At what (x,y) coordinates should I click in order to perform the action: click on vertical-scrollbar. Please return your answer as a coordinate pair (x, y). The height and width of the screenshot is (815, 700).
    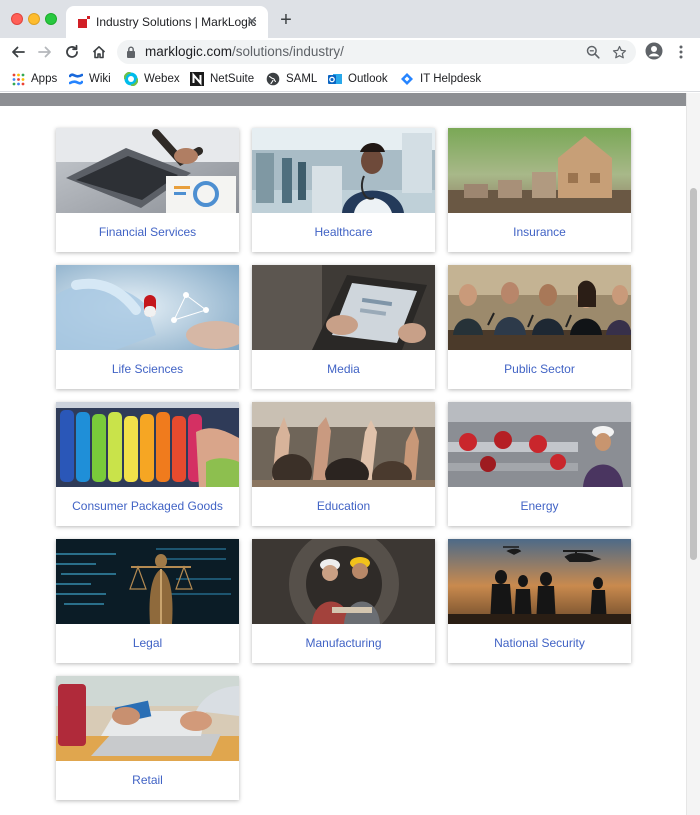
    Looking at the image, I should click on (693, 454).